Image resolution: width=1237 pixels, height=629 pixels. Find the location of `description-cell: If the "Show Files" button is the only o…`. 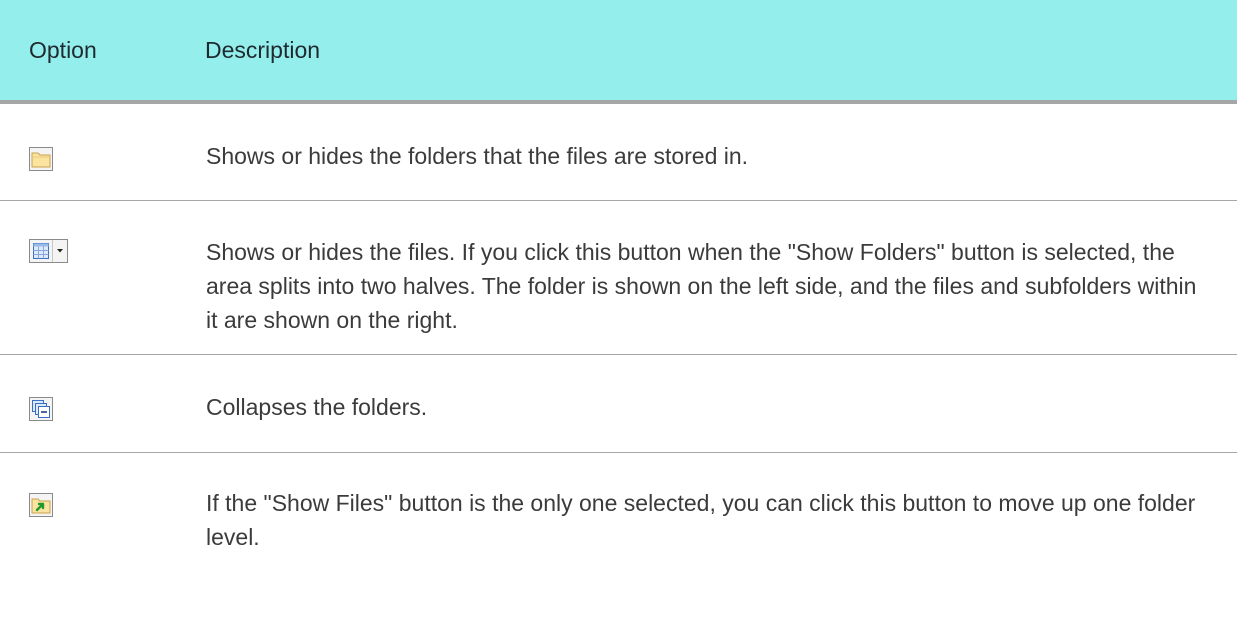

description-cell: If the "Show Files" button is the only o… is located at coordinates (701, 519).